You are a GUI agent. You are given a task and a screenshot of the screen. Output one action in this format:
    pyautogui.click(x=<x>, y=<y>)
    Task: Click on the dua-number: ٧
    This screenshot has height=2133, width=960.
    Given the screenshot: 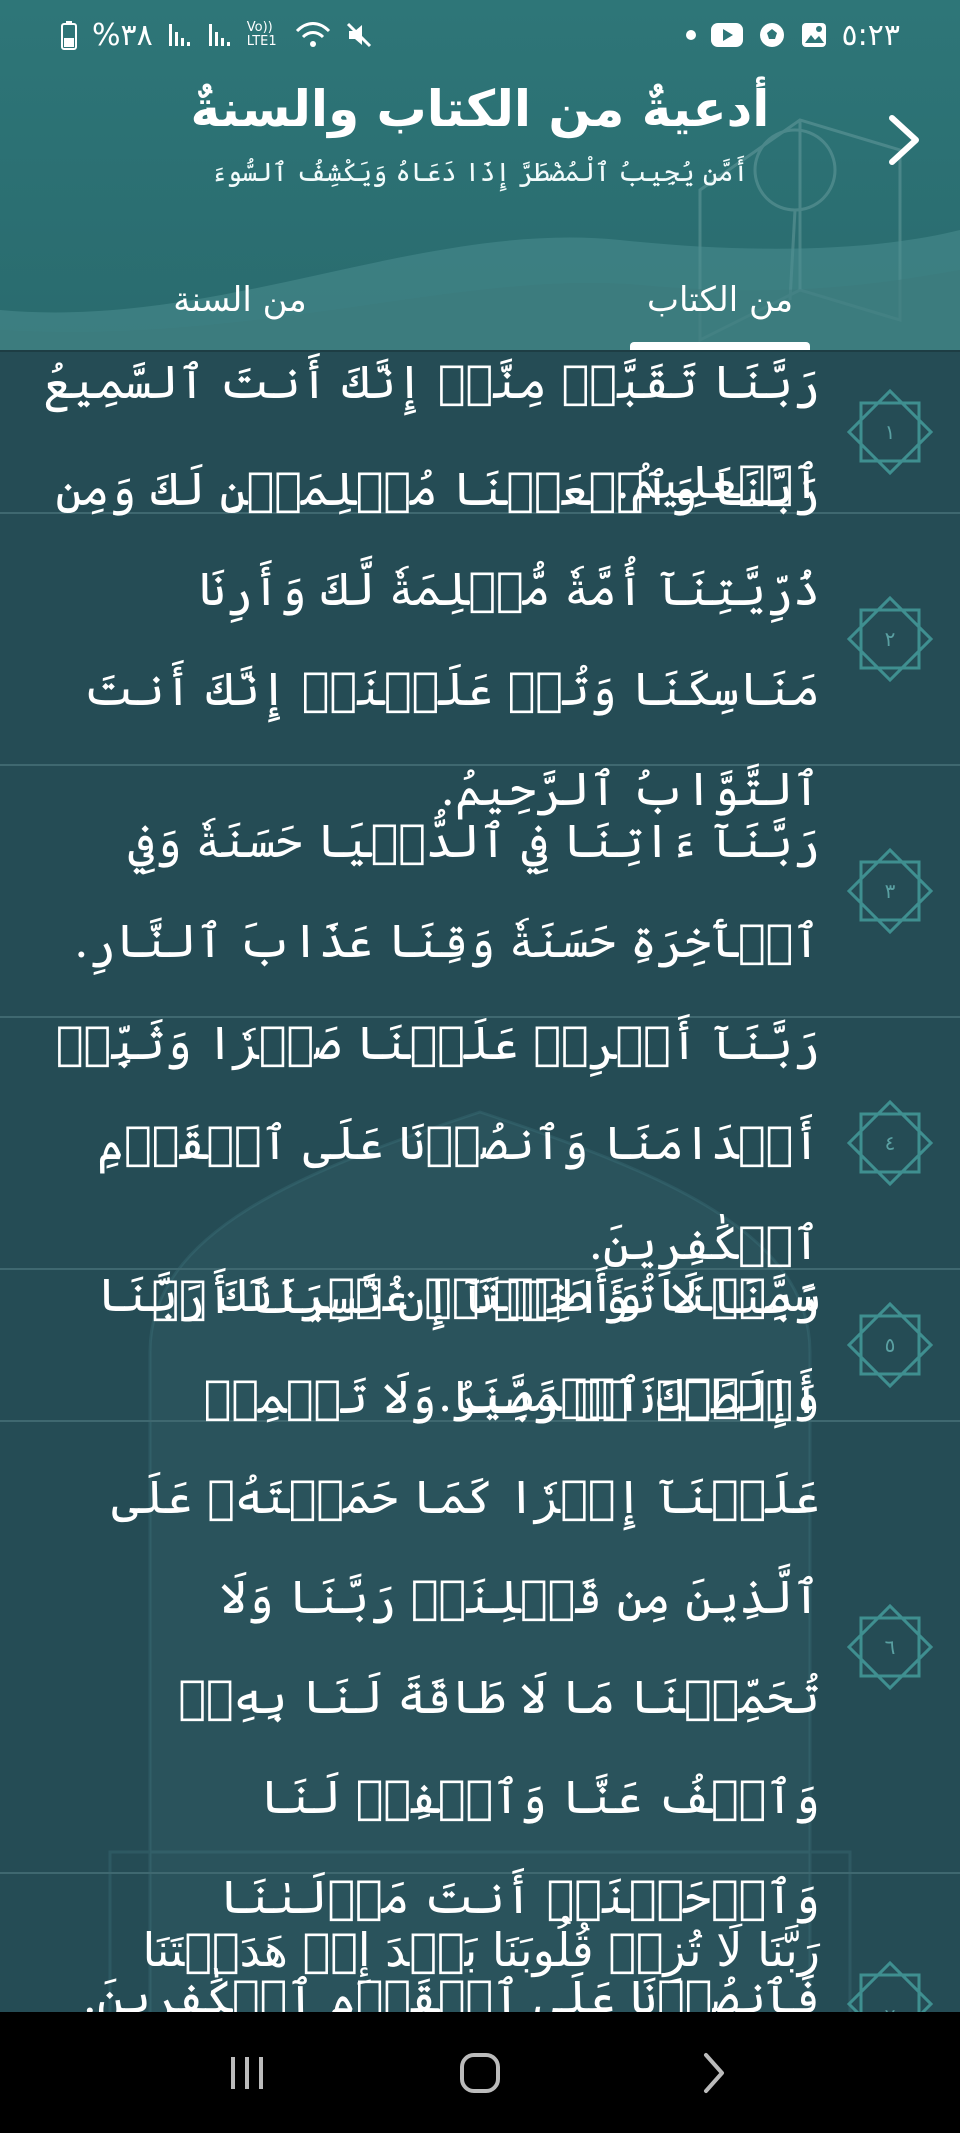 What is the action you would take?
    pyautogui.click(x=890, y=2008)
    